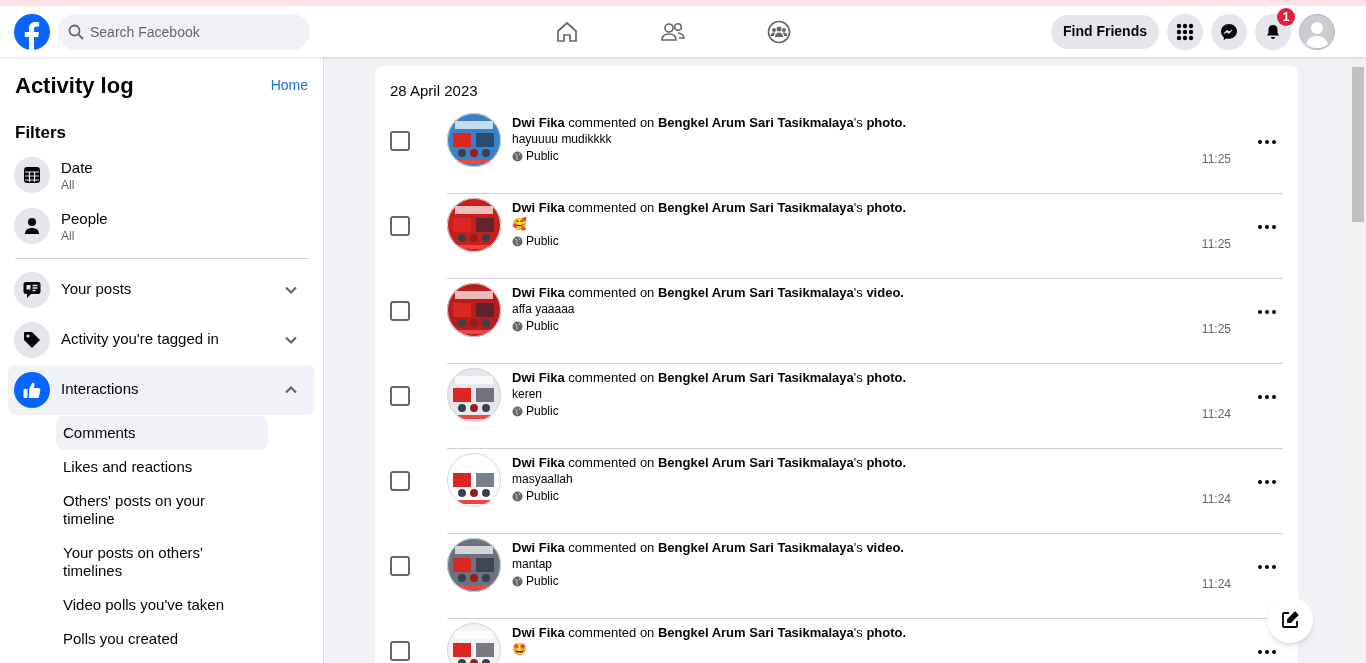 This screenshot has height=663, width=1366. I want to click on submenu-item: Comments, so click(162, 432).